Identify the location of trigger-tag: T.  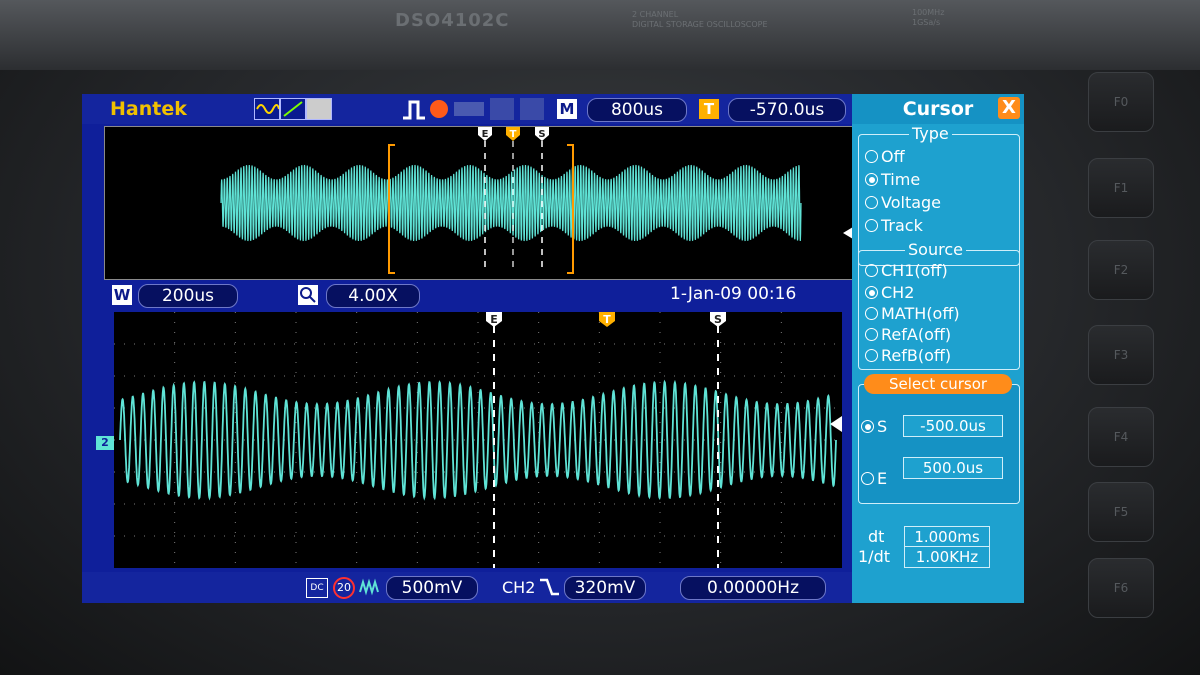
(709, 109).